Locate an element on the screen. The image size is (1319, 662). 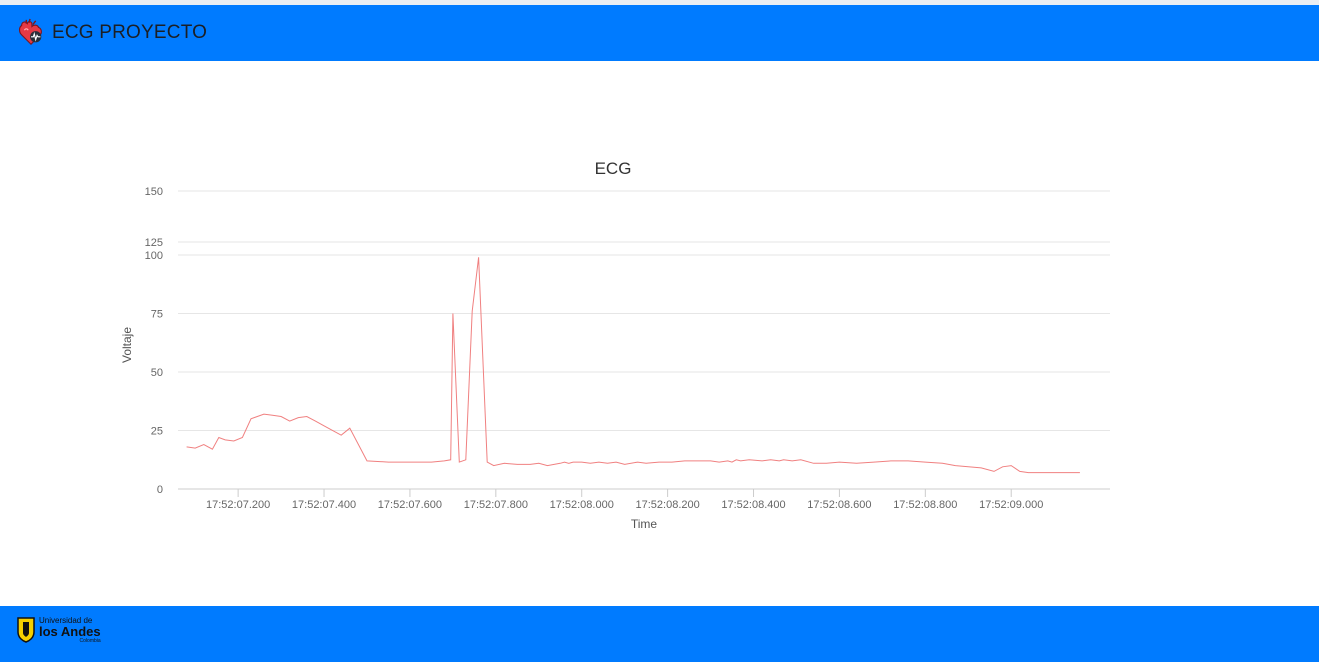
heart-icon is located at coordinates (30, 32).